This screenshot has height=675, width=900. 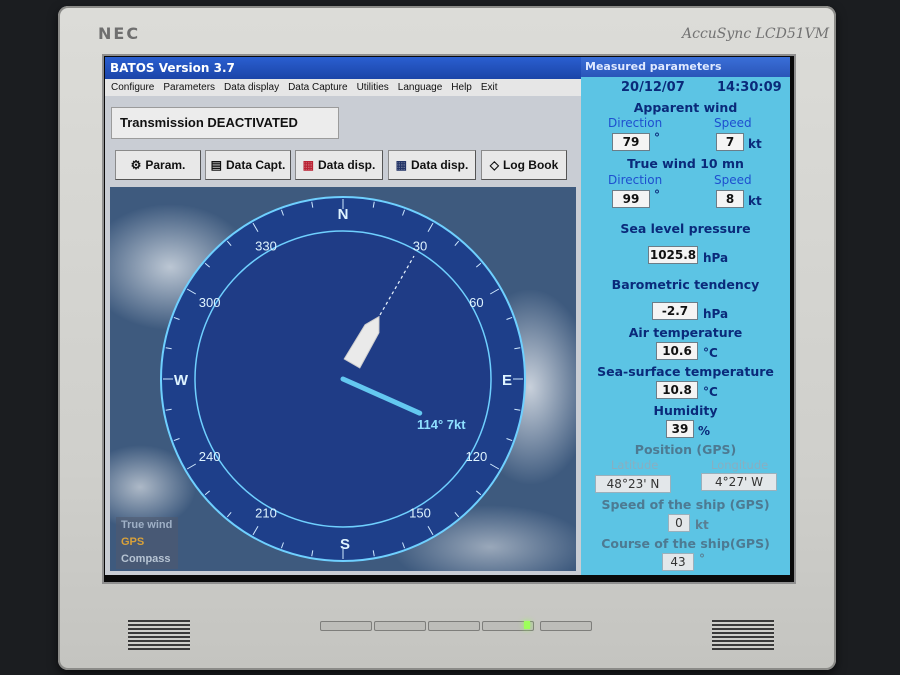 I want to click on apparent-wind-heading: Apparent wind, so click(x=685, y=107).